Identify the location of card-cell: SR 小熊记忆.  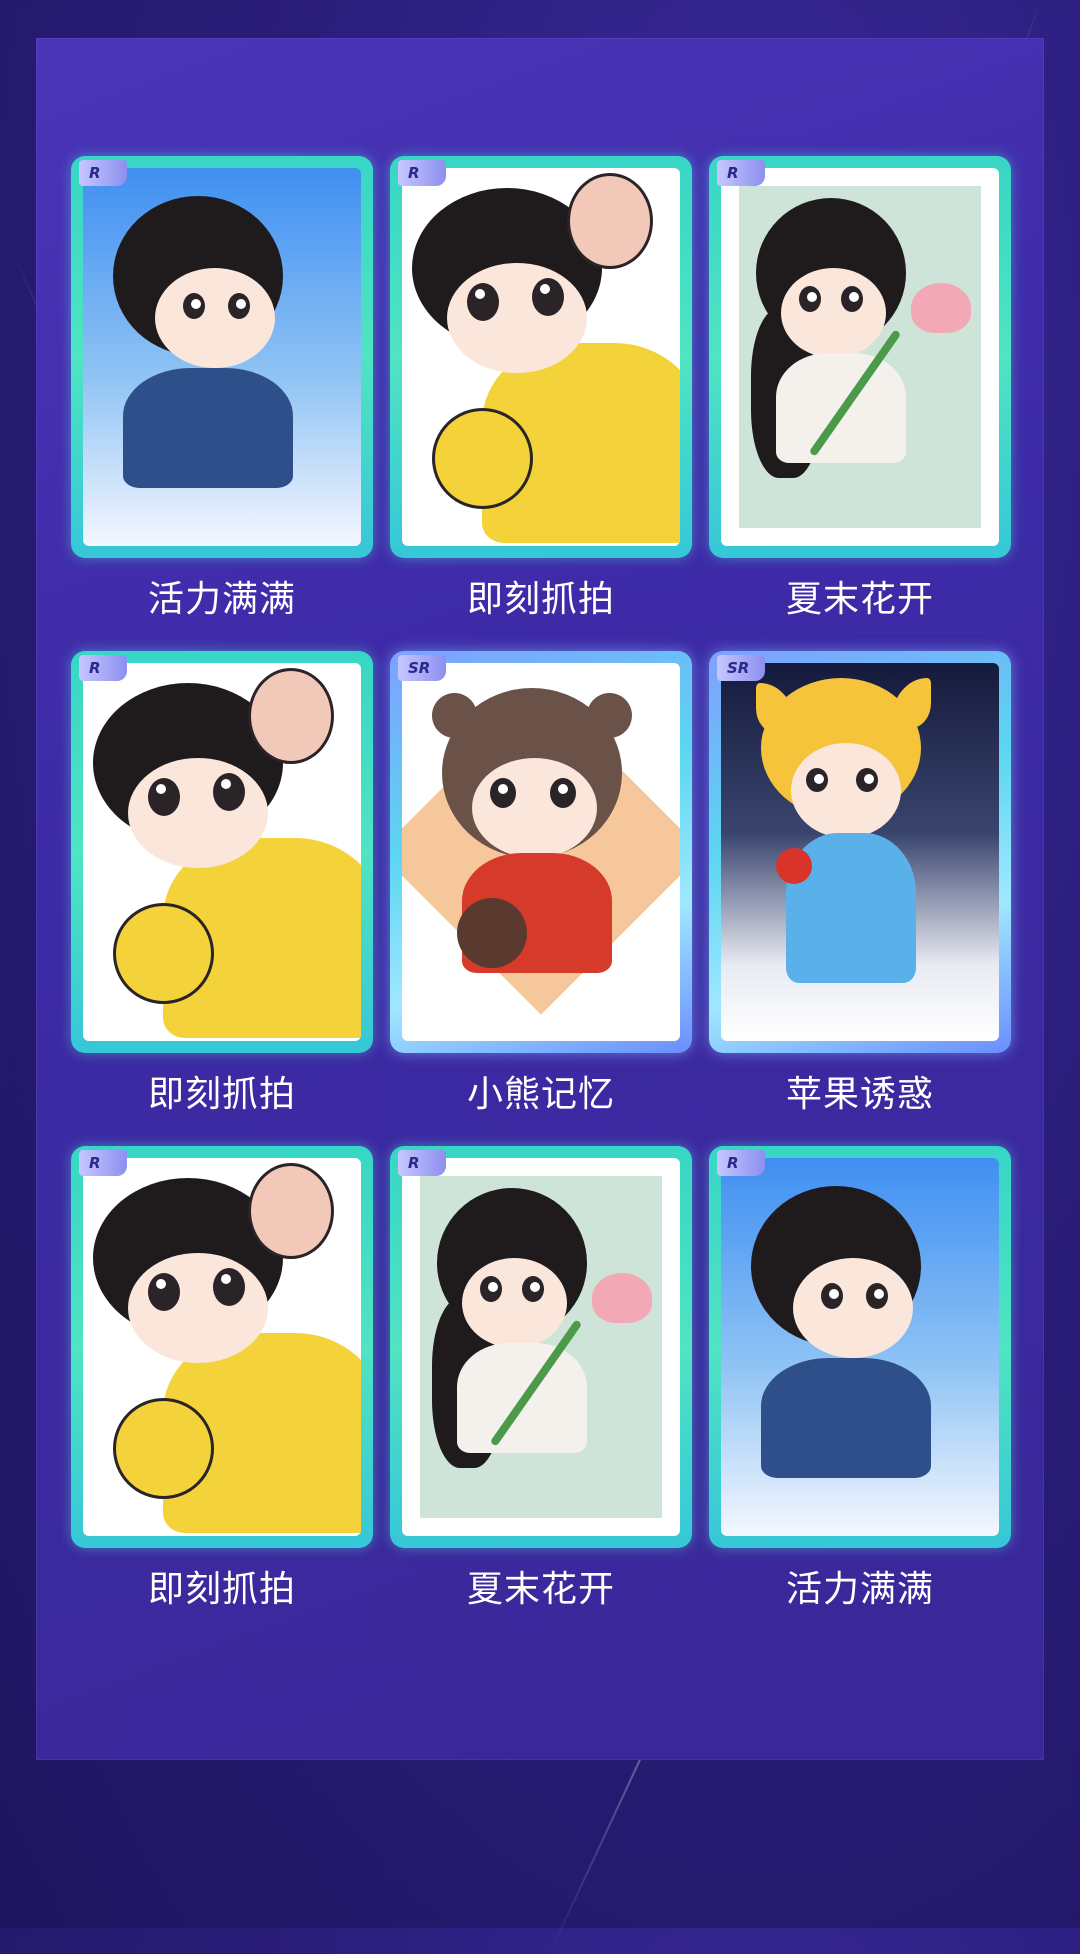
(541, 886).